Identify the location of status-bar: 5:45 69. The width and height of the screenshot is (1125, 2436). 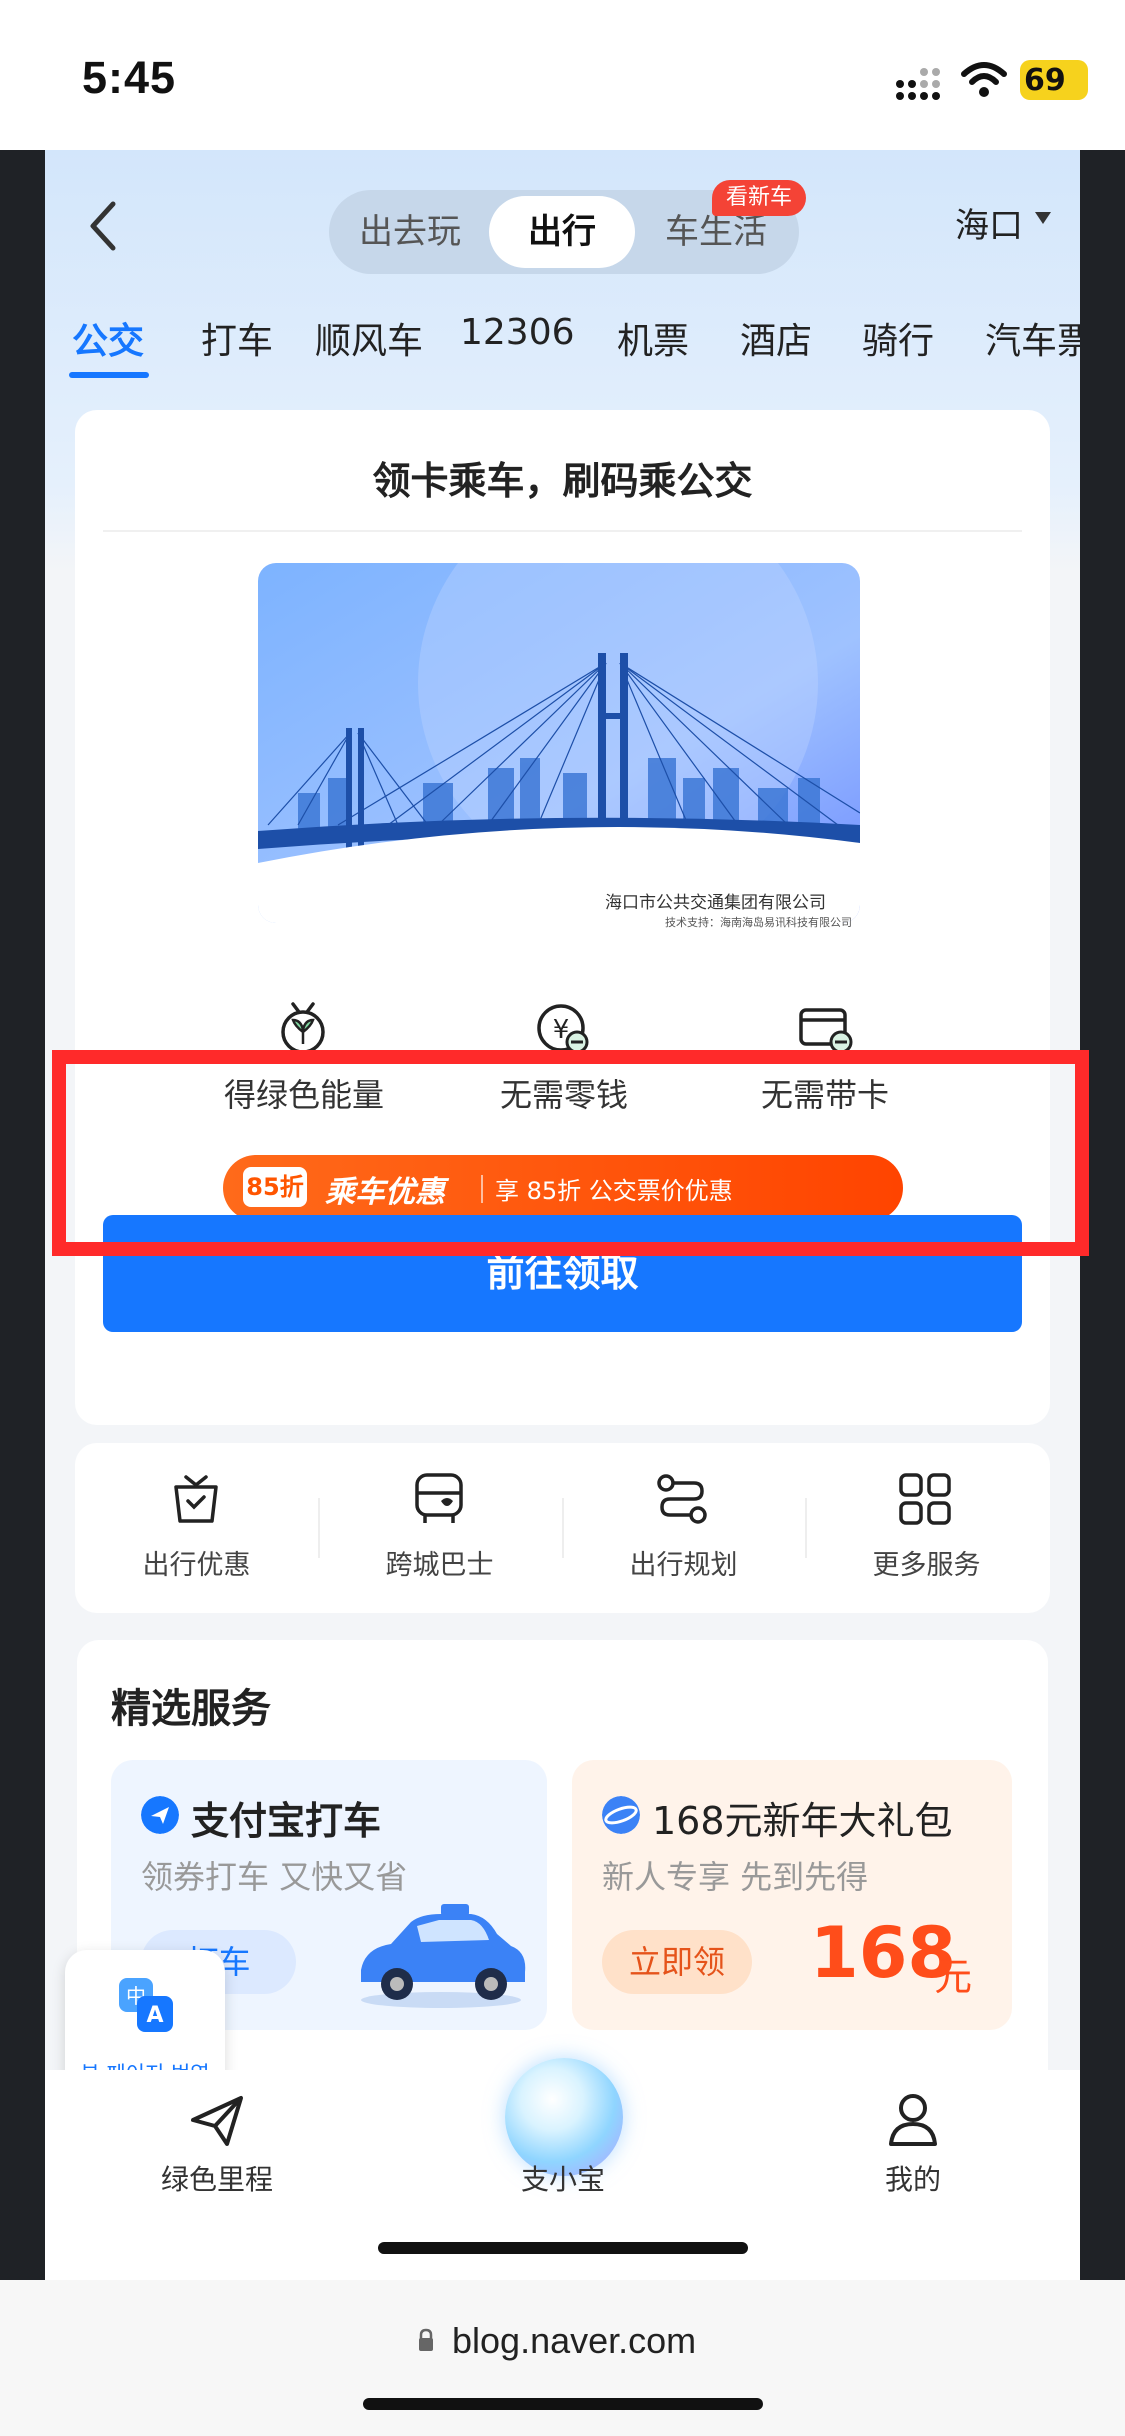
(562, 75).